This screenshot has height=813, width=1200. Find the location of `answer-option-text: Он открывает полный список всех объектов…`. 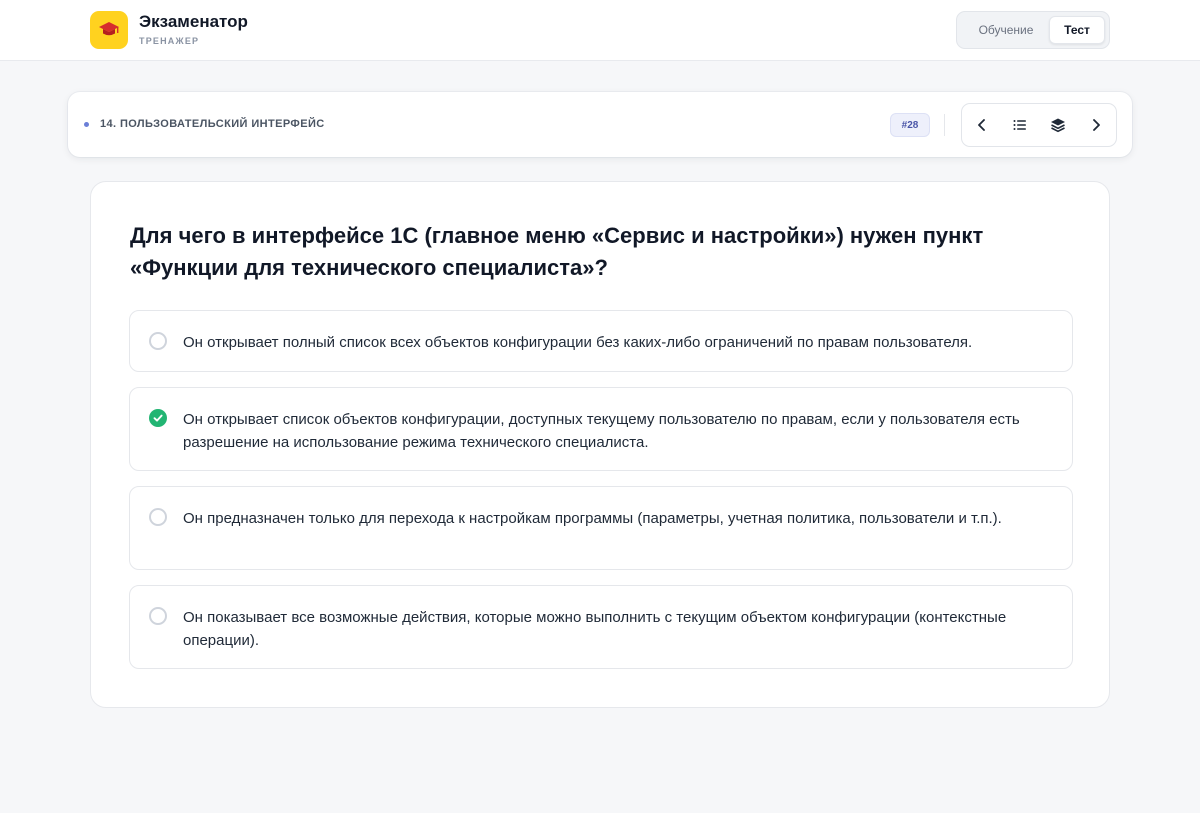

answer-option-text: Он открывает полный список всех объектов… is located at coordinates (578, 342).